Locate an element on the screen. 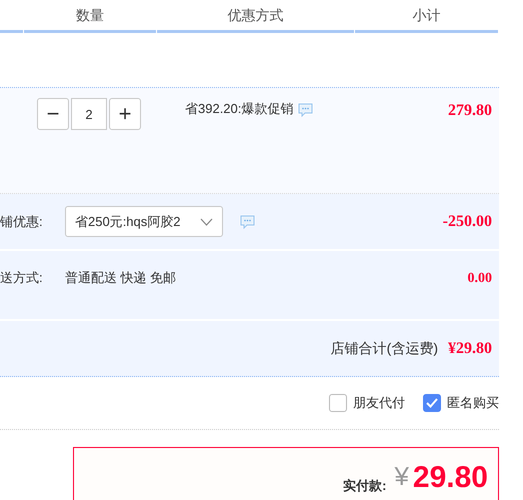  shipping-label: 送方式: is located at coordinates (22, 278).